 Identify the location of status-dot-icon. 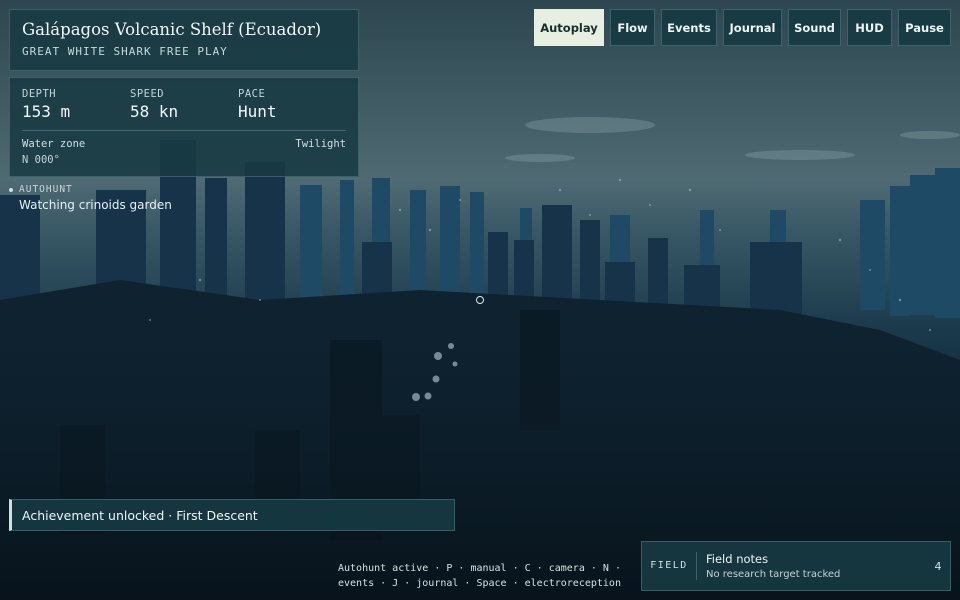
(11, 189).